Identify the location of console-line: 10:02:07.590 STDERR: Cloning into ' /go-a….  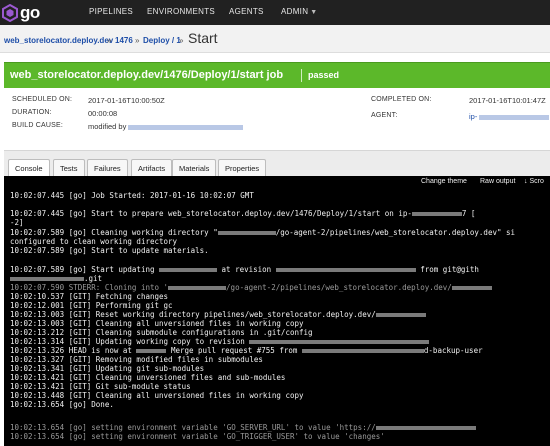
(251, 287).